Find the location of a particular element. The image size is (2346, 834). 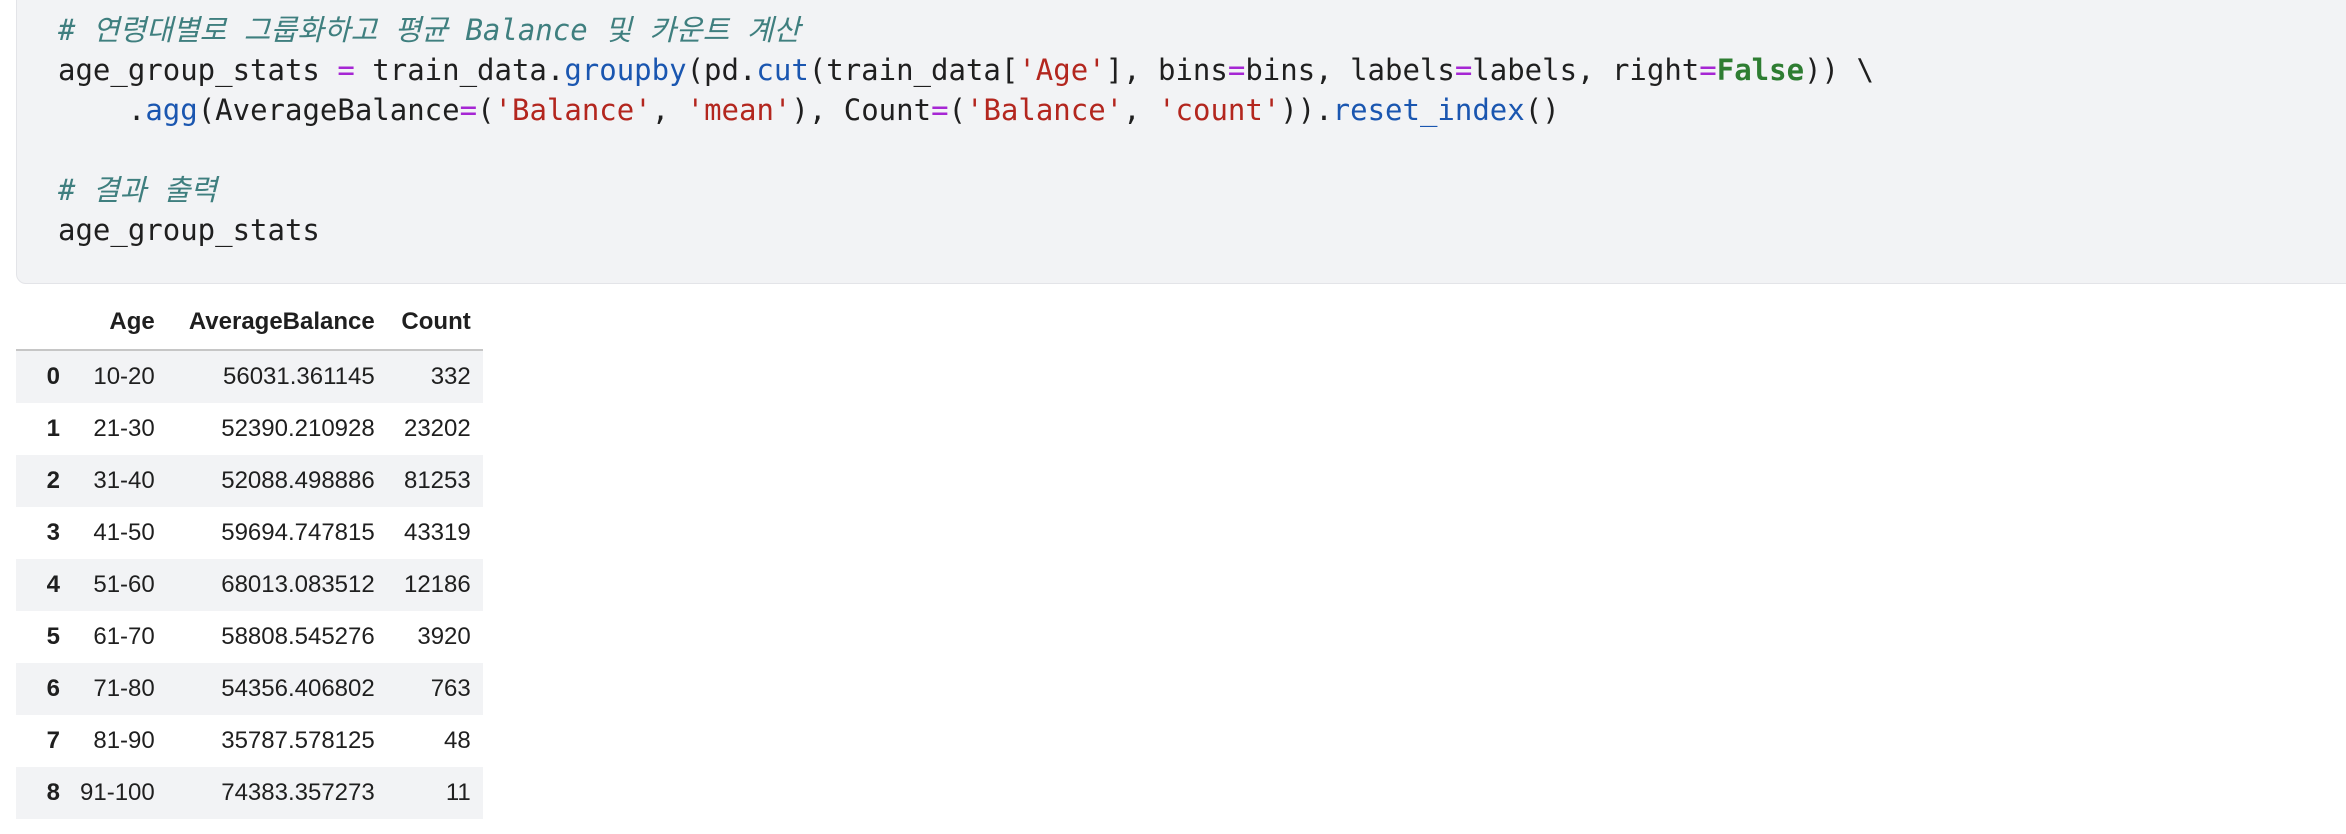

code-token: )) \ is located at coordinates (1839, 70).